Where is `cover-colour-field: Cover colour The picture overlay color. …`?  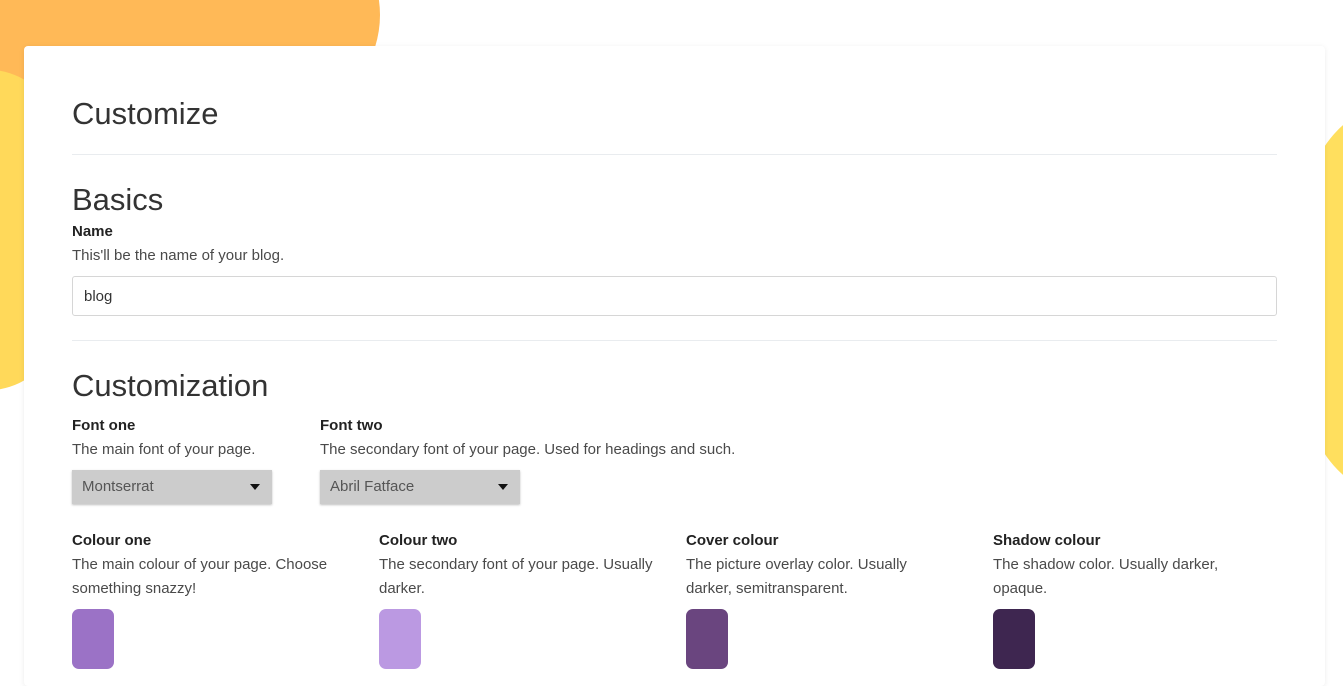 cover-colour-field: Cover colour The picture overlay color. … is located at coordinates (811, 566).